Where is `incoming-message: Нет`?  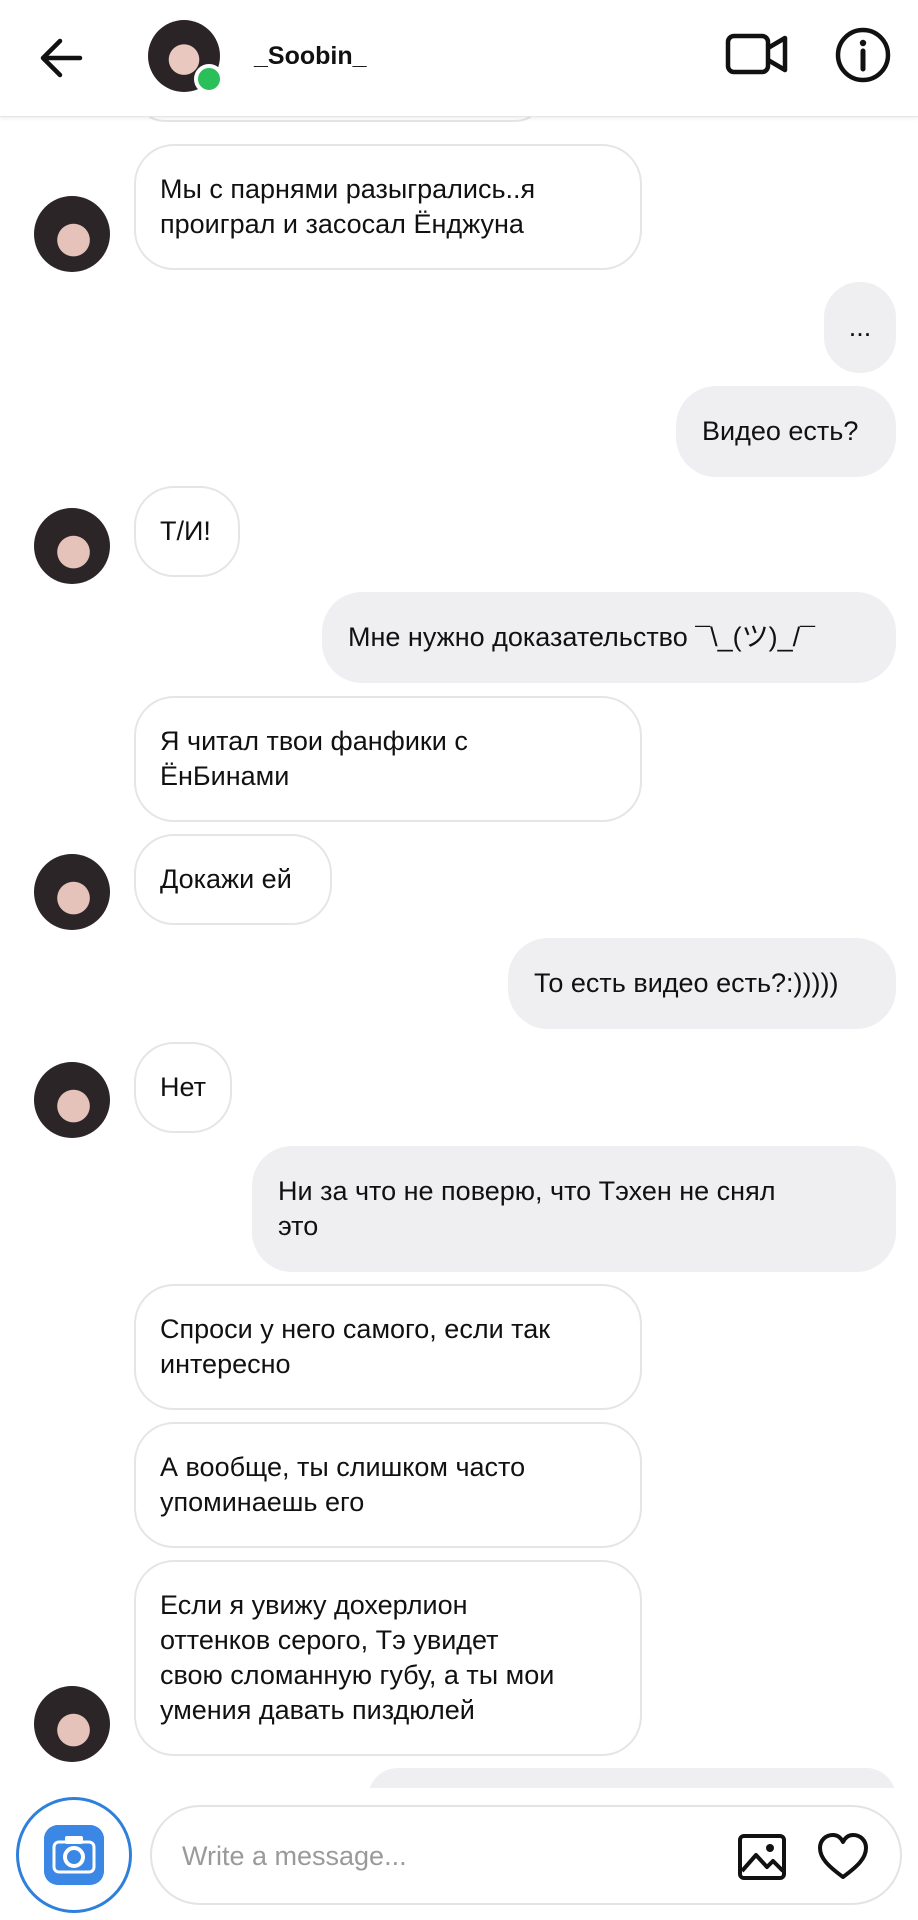 incoming-message: Нет is located at coordinates (183, 1087).